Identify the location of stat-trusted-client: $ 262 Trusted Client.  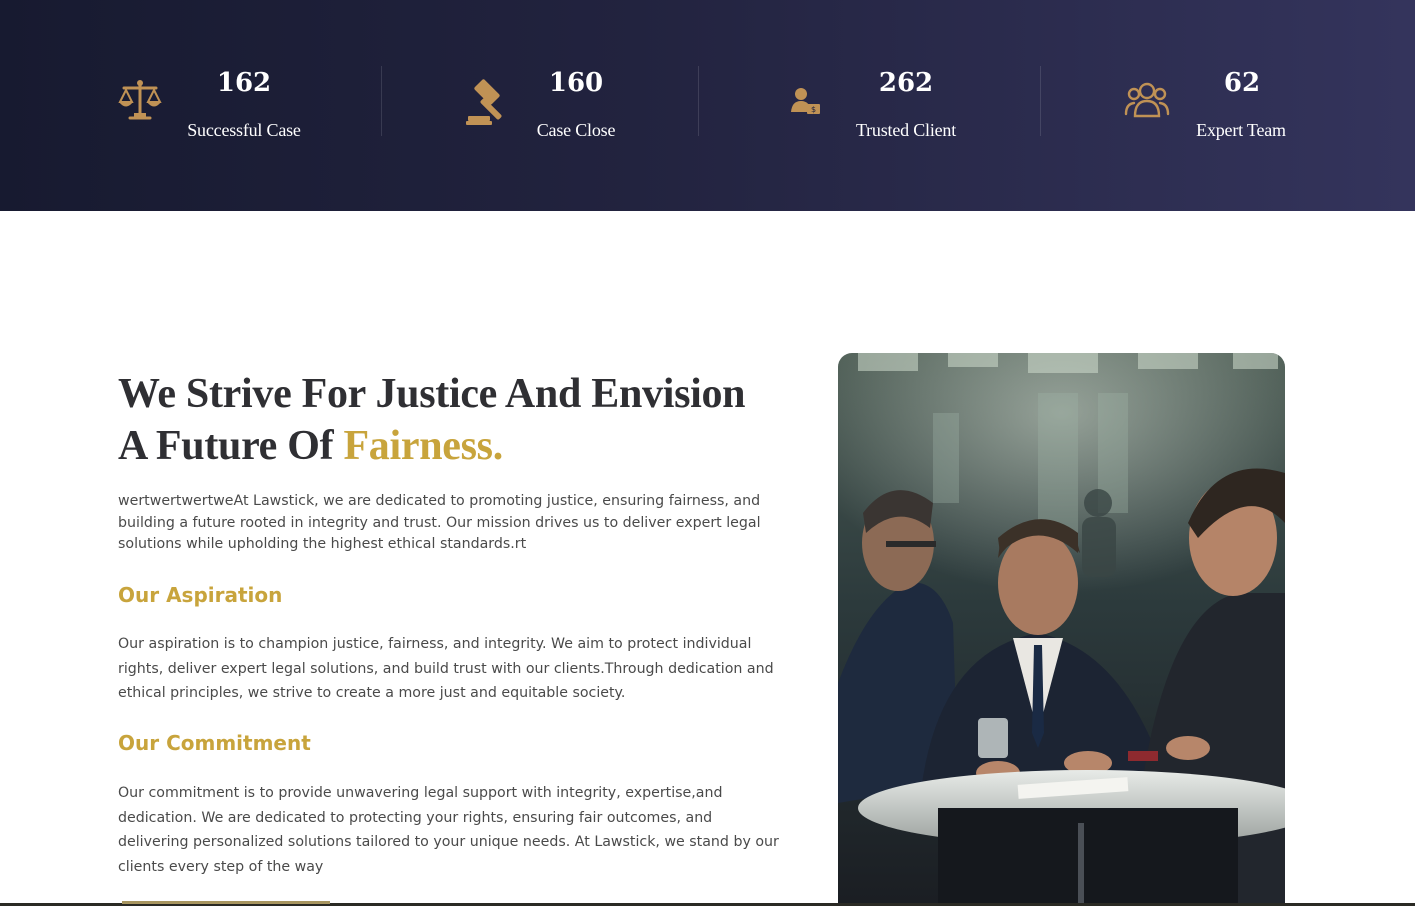
(906, 102).